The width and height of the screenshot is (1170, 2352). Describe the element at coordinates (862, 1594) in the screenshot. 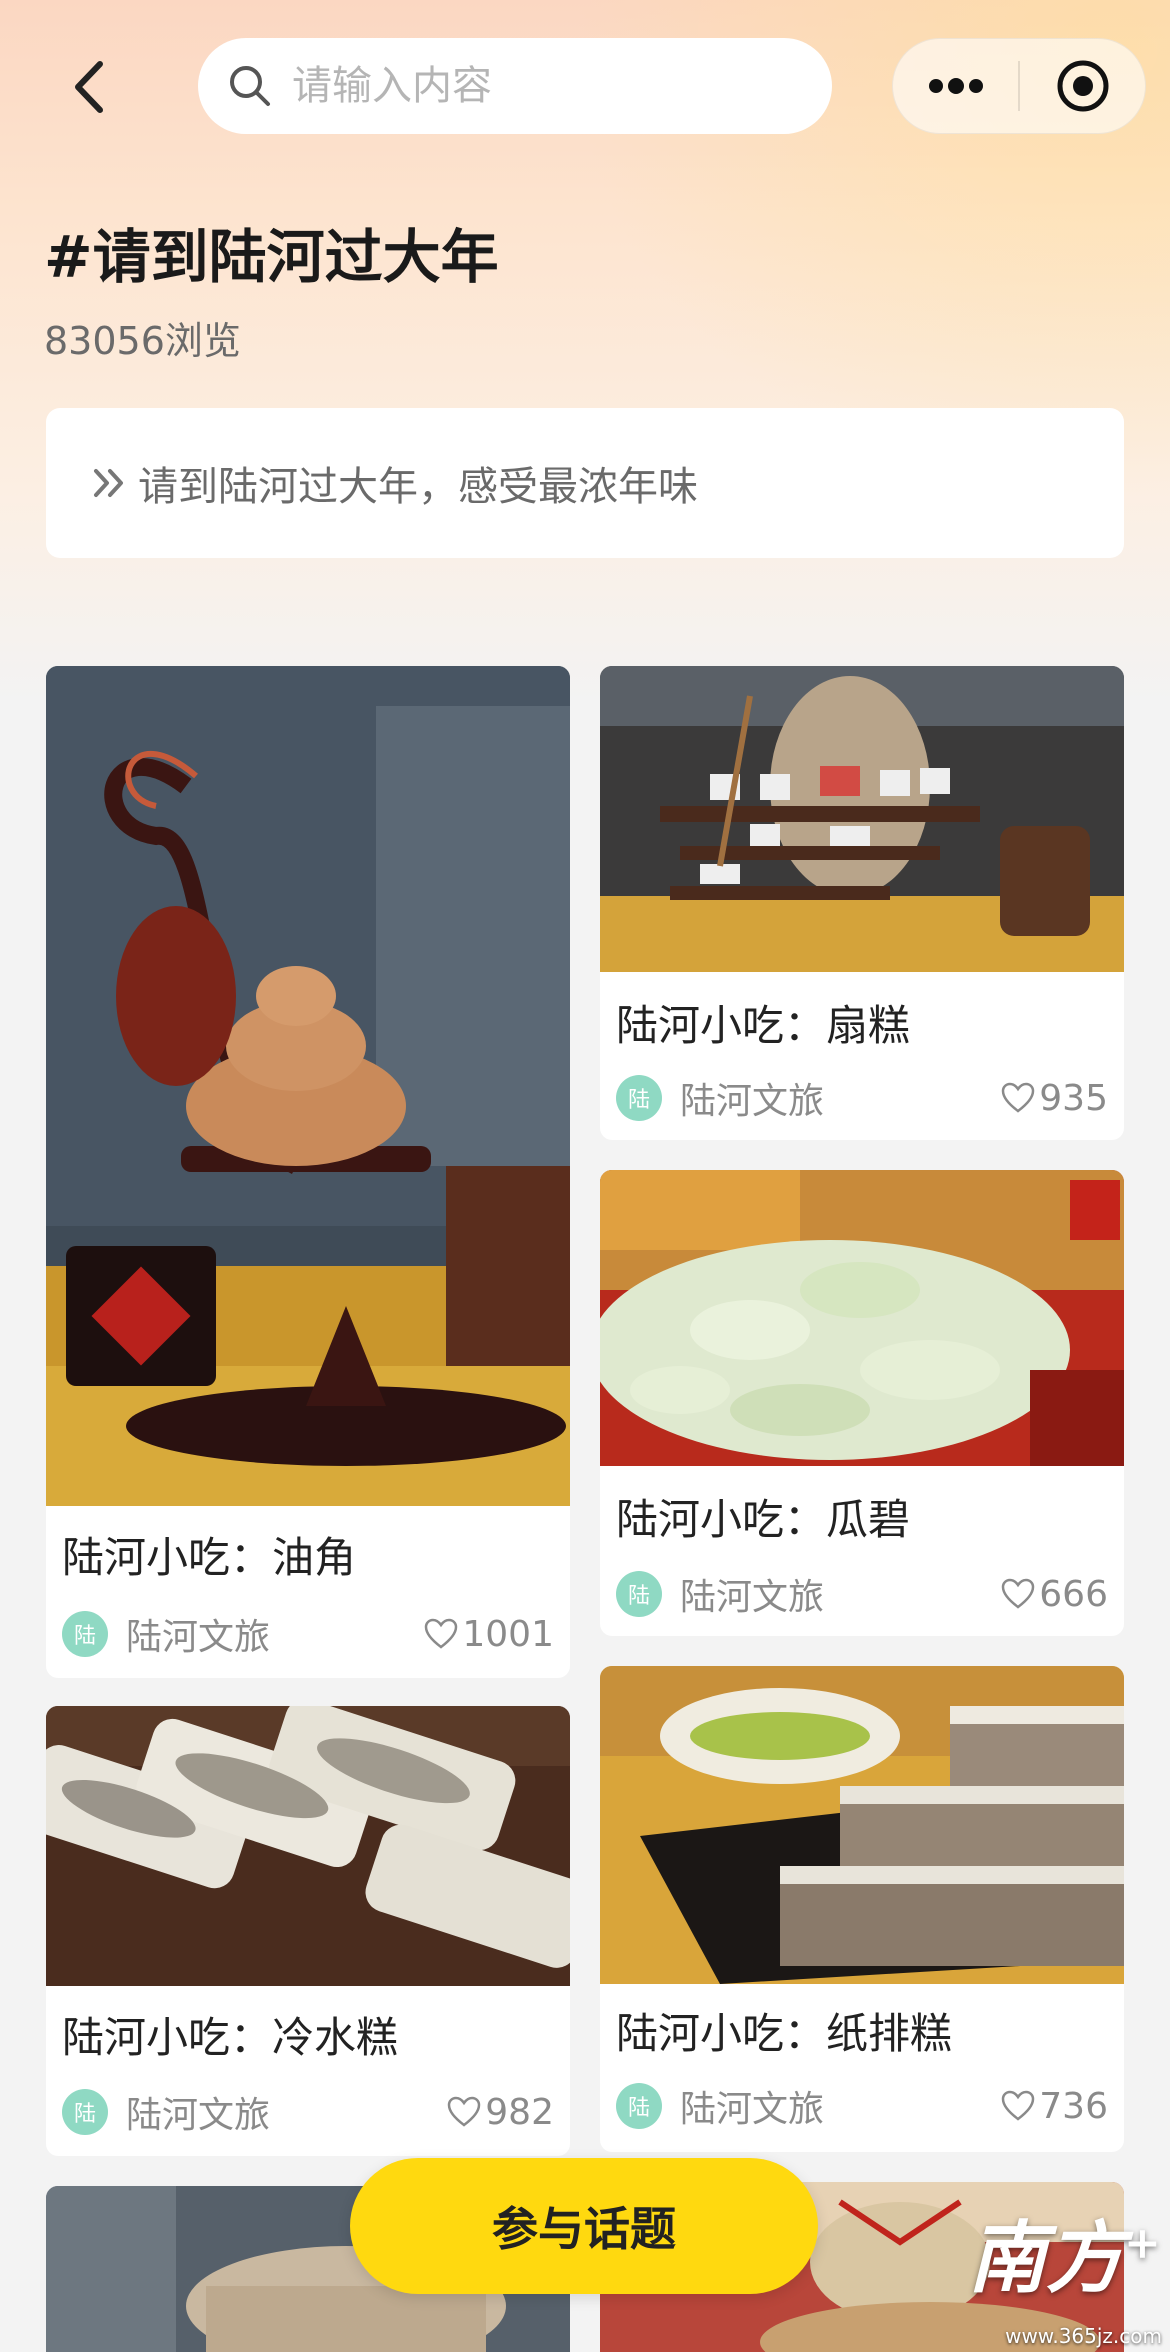

I see `post-meta: 陆 陆河文旅 666` at that location.